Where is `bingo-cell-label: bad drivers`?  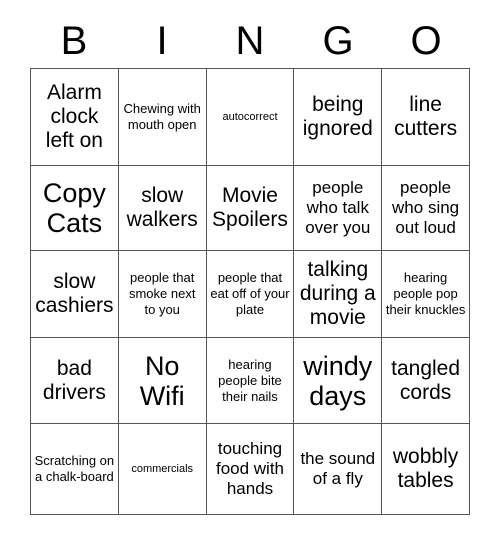 bingo-cell-label: bad drivers is located at coordinates (74, 380).